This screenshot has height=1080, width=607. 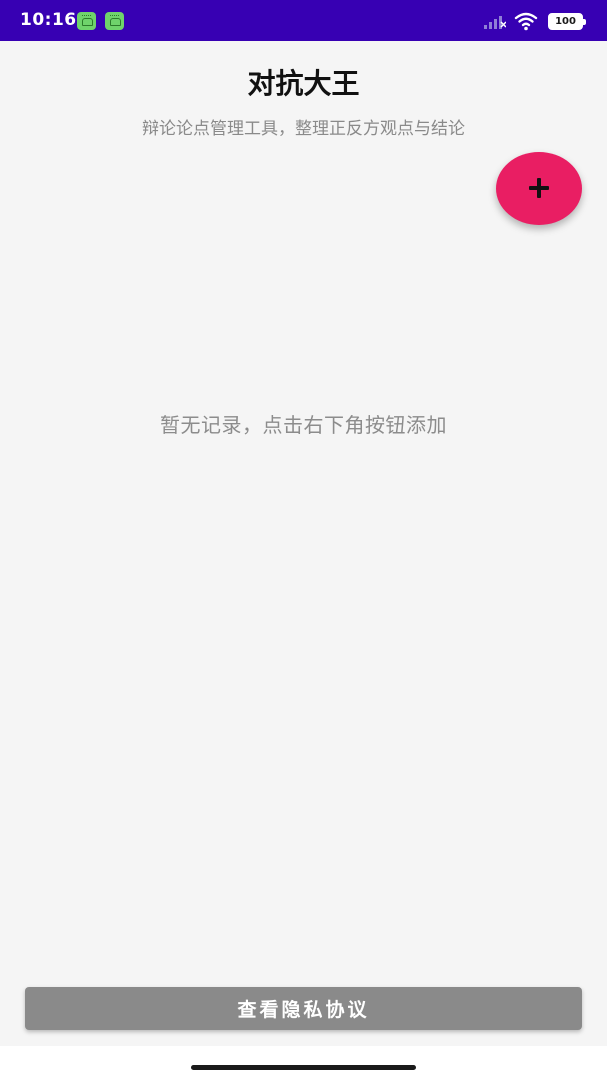 What do you see at coordinates (495, 22) in the screenshot?
I see `signal-icon` at bounding box center [495, 22].